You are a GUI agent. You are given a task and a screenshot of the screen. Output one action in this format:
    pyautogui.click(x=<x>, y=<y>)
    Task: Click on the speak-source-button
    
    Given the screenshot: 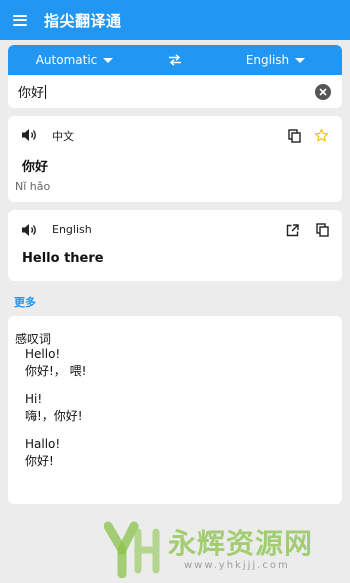 What is the action you would take?
    pyautogui.click(x=30, y=136)
    